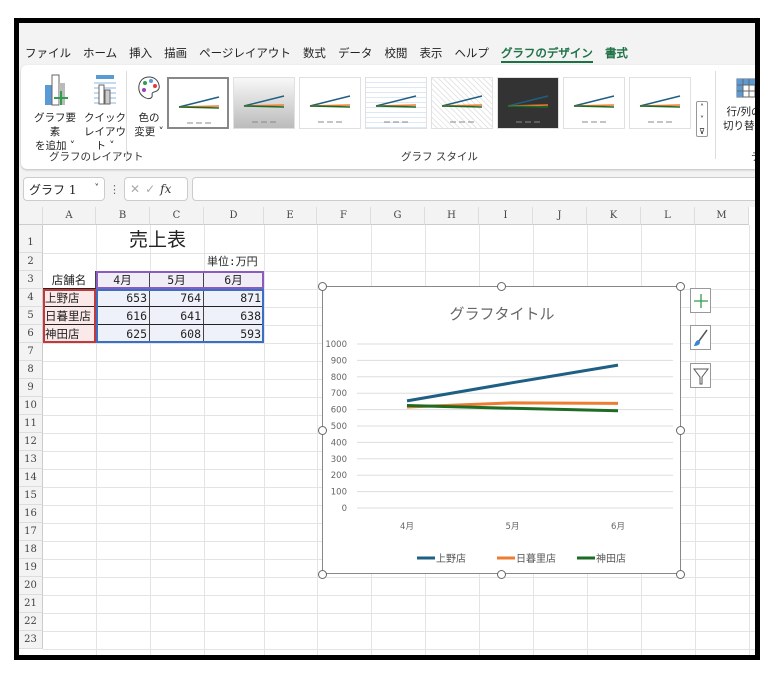 Image resolution: width=778 pixels, height=680 pixels. Describe the element at coordinates (31, 532) in the screenshot. I see `row-header: 17` at that location.